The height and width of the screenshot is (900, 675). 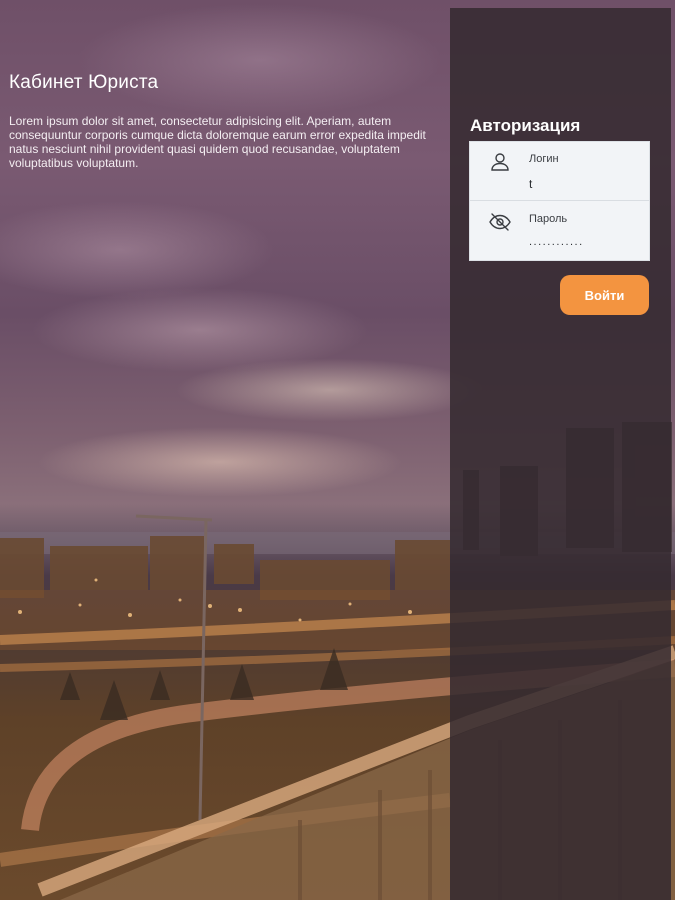 What do you see at coordinates (548, 219) in the screenshot?
I see `password-label: Пароль` at bounding box center [548, 219].